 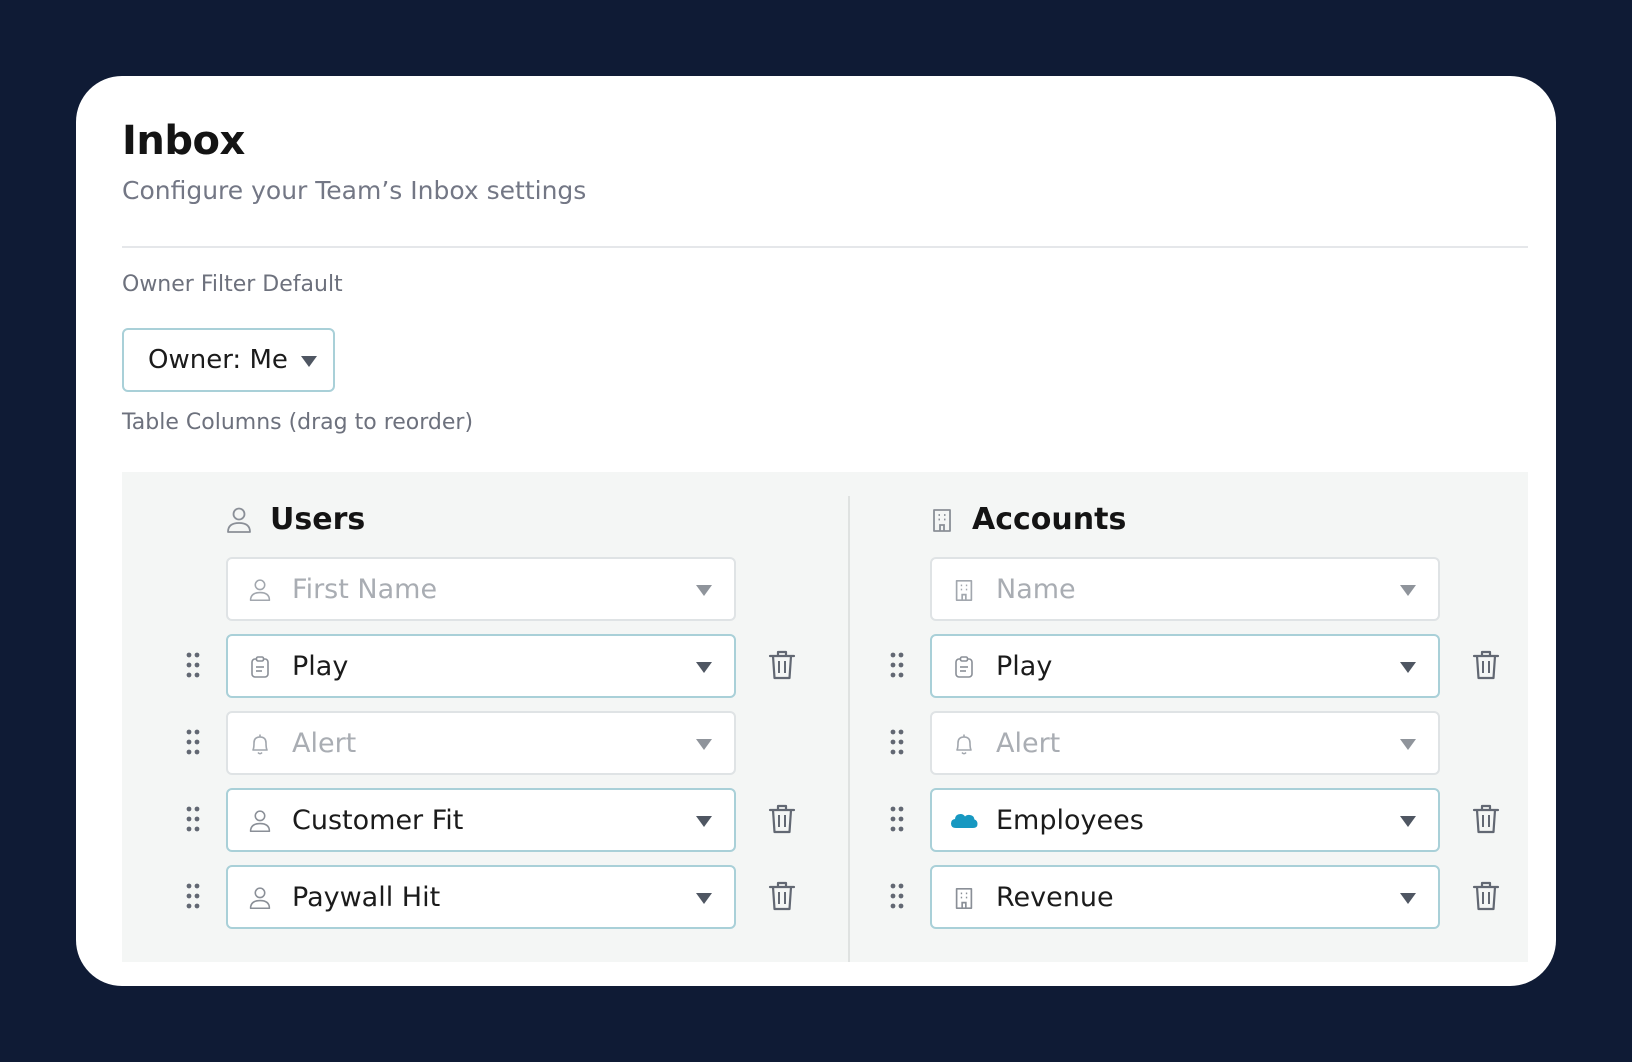 What do you see at coordinates (964, 821) in the screenshot?
I see `salesforce-cloud-icon` at bounding box center [964, 821].